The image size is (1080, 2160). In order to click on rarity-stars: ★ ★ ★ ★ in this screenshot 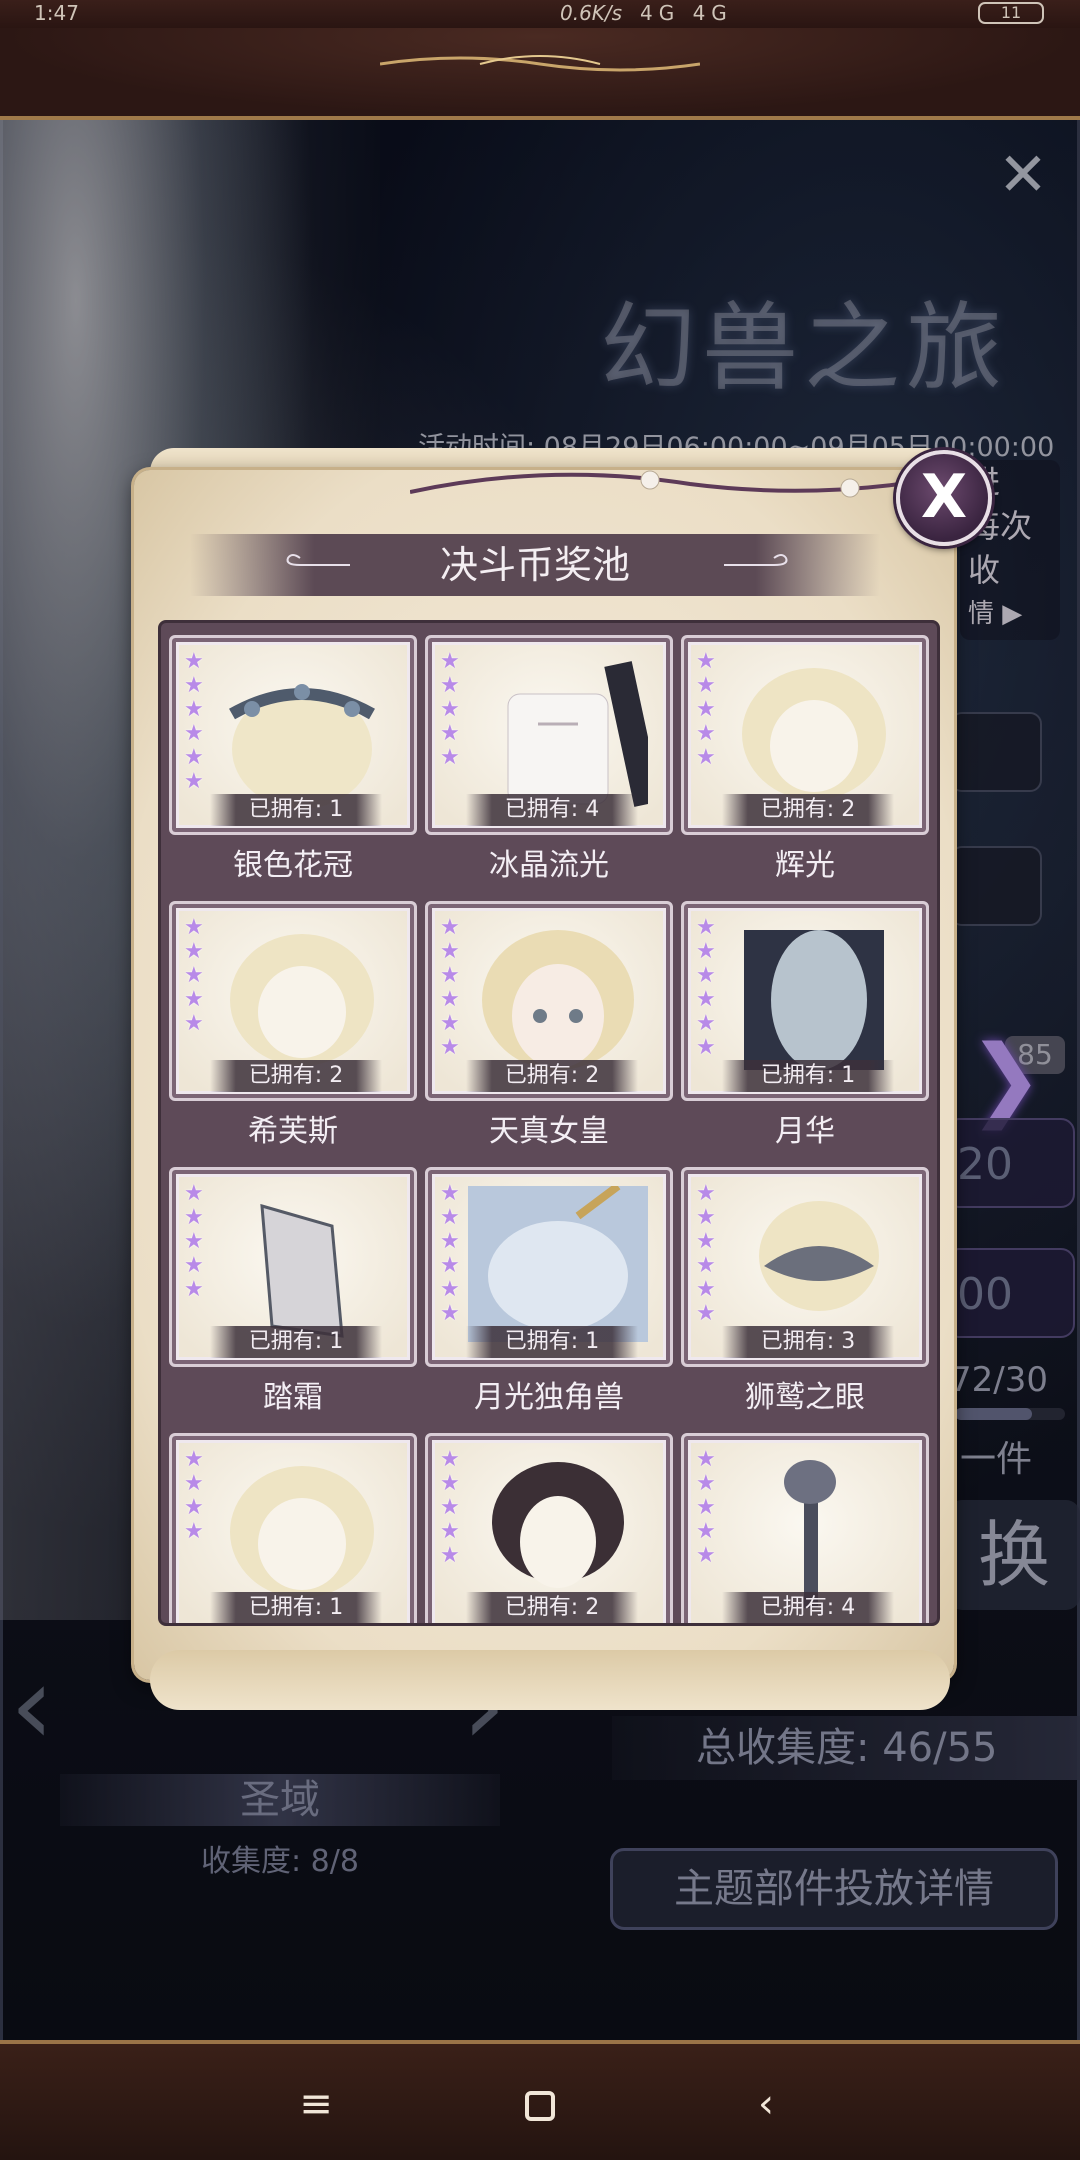, I will do `click(196, 1496)`.